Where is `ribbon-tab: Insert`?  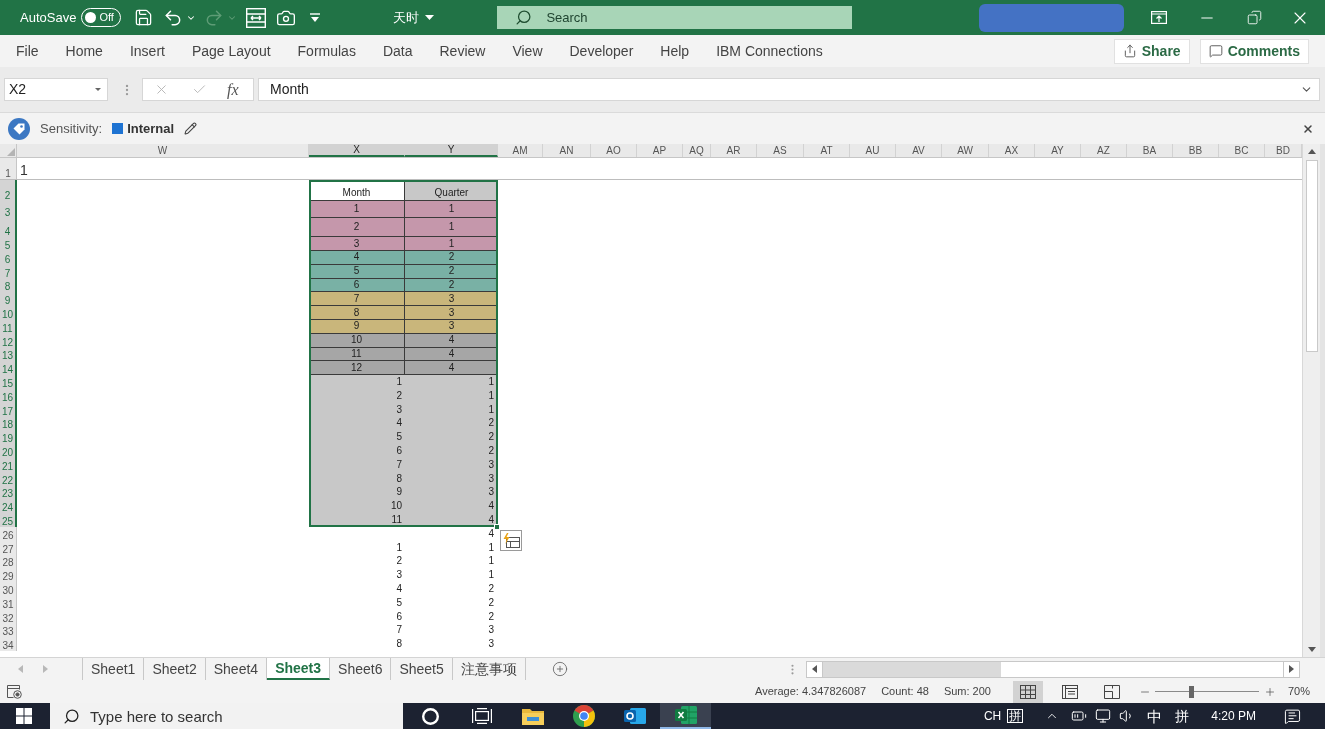 ribbon-tab: Insert is located at coordinates (147, 51).